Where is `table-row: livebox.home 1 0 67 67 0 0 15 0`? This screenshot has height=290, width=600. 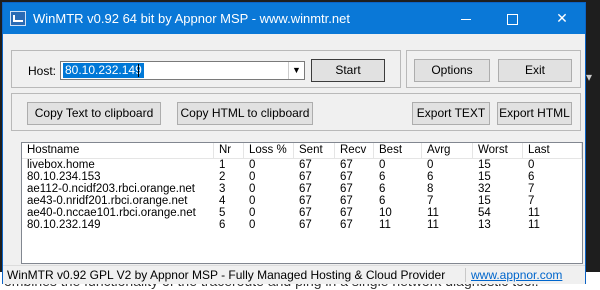
table-row: livebox.home 1 0 67 67 0 0 15 0 is located at coordinates (302, 165).